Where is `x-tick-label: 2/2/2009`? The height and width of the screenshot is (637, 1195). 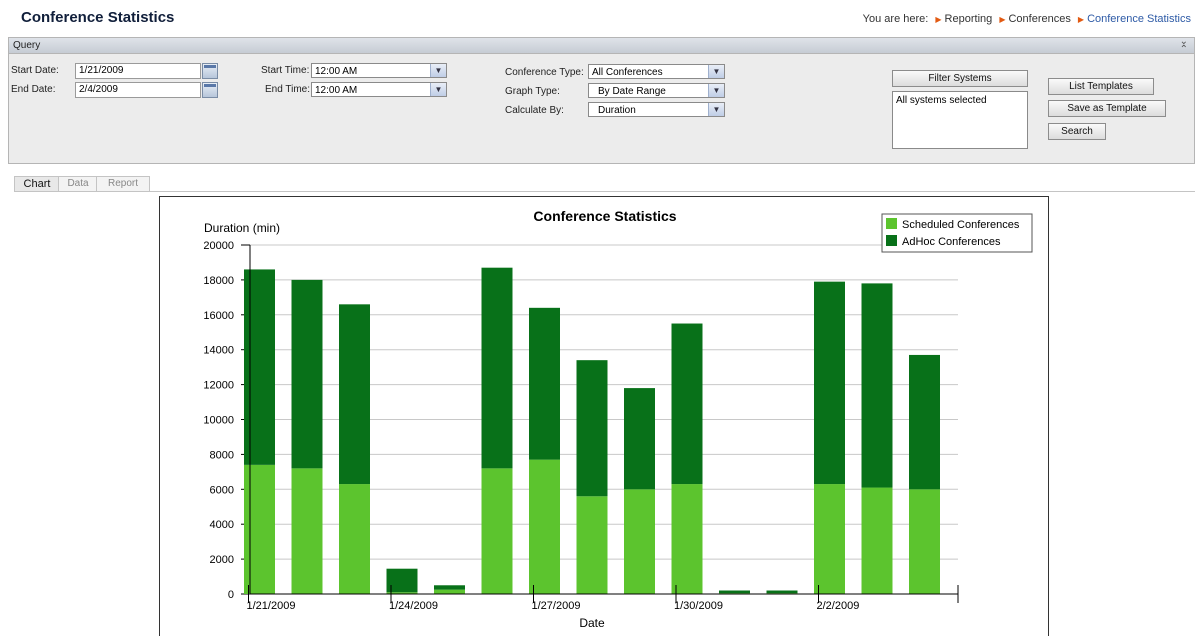
x-tick-label: 2/2/2009 is located at coordinates (838, 606).